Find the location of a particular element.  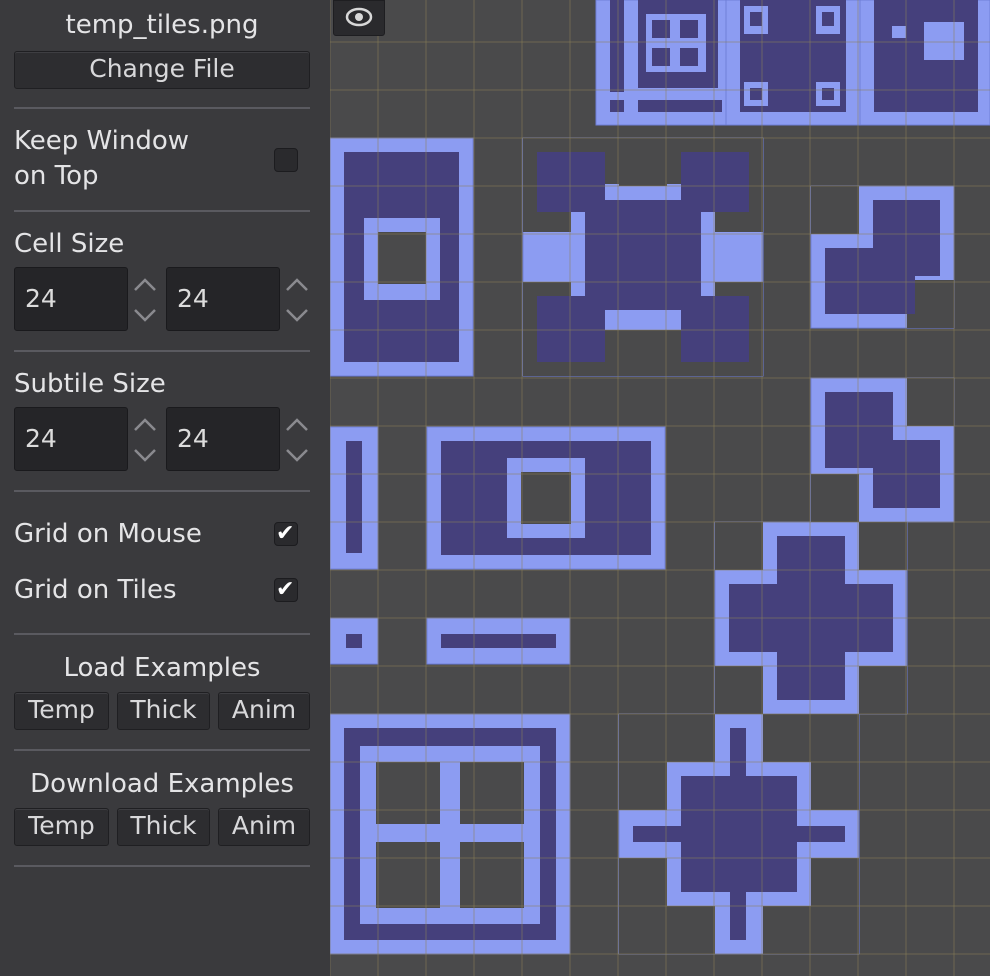

keep-window-checkbox is located at coordinates (286, 160).